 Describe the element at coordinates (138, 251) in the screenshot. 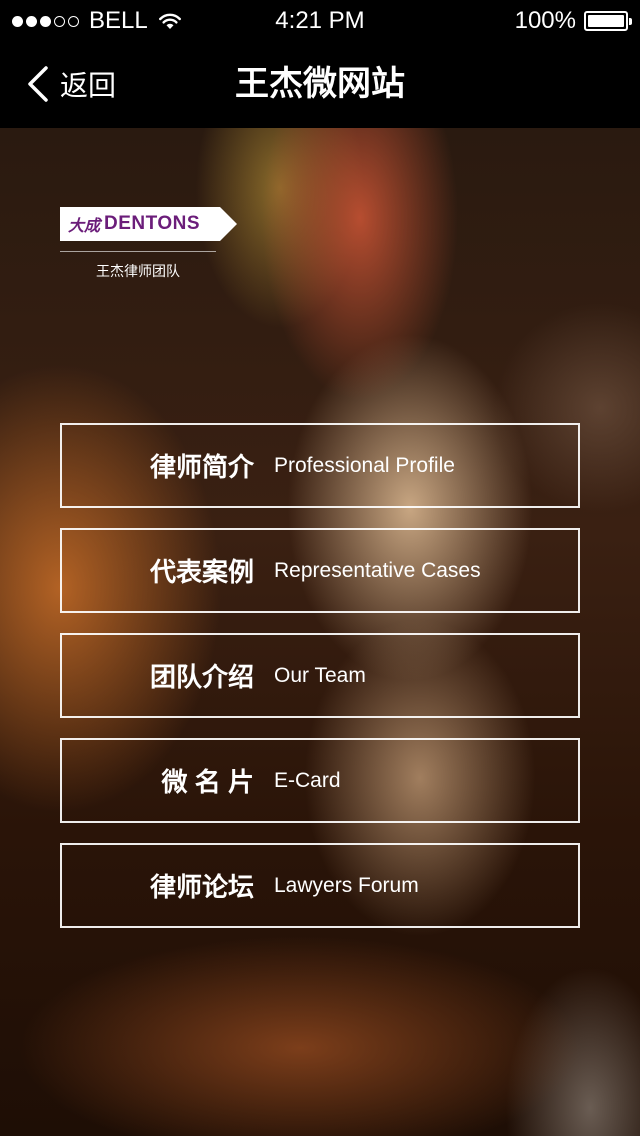

I see `logo-divider` at that location.